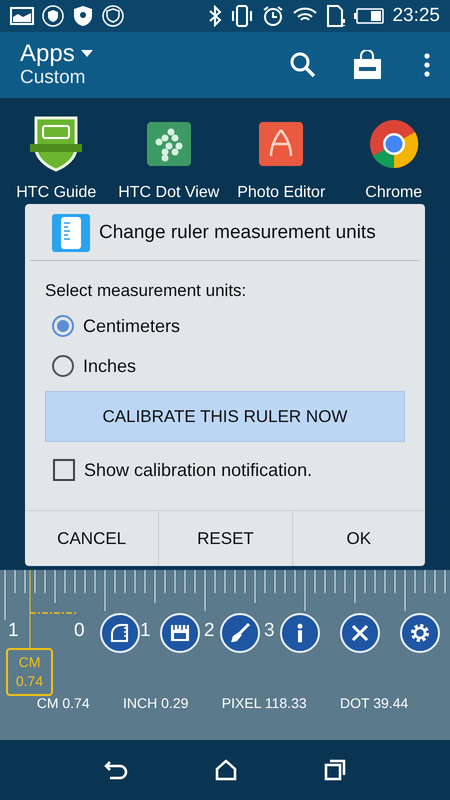 The image size is (450, 800). What do you see at coordinates (336, 16) in the screenshot?
I see `sim-card-icon` at bounding box center [336, 16].